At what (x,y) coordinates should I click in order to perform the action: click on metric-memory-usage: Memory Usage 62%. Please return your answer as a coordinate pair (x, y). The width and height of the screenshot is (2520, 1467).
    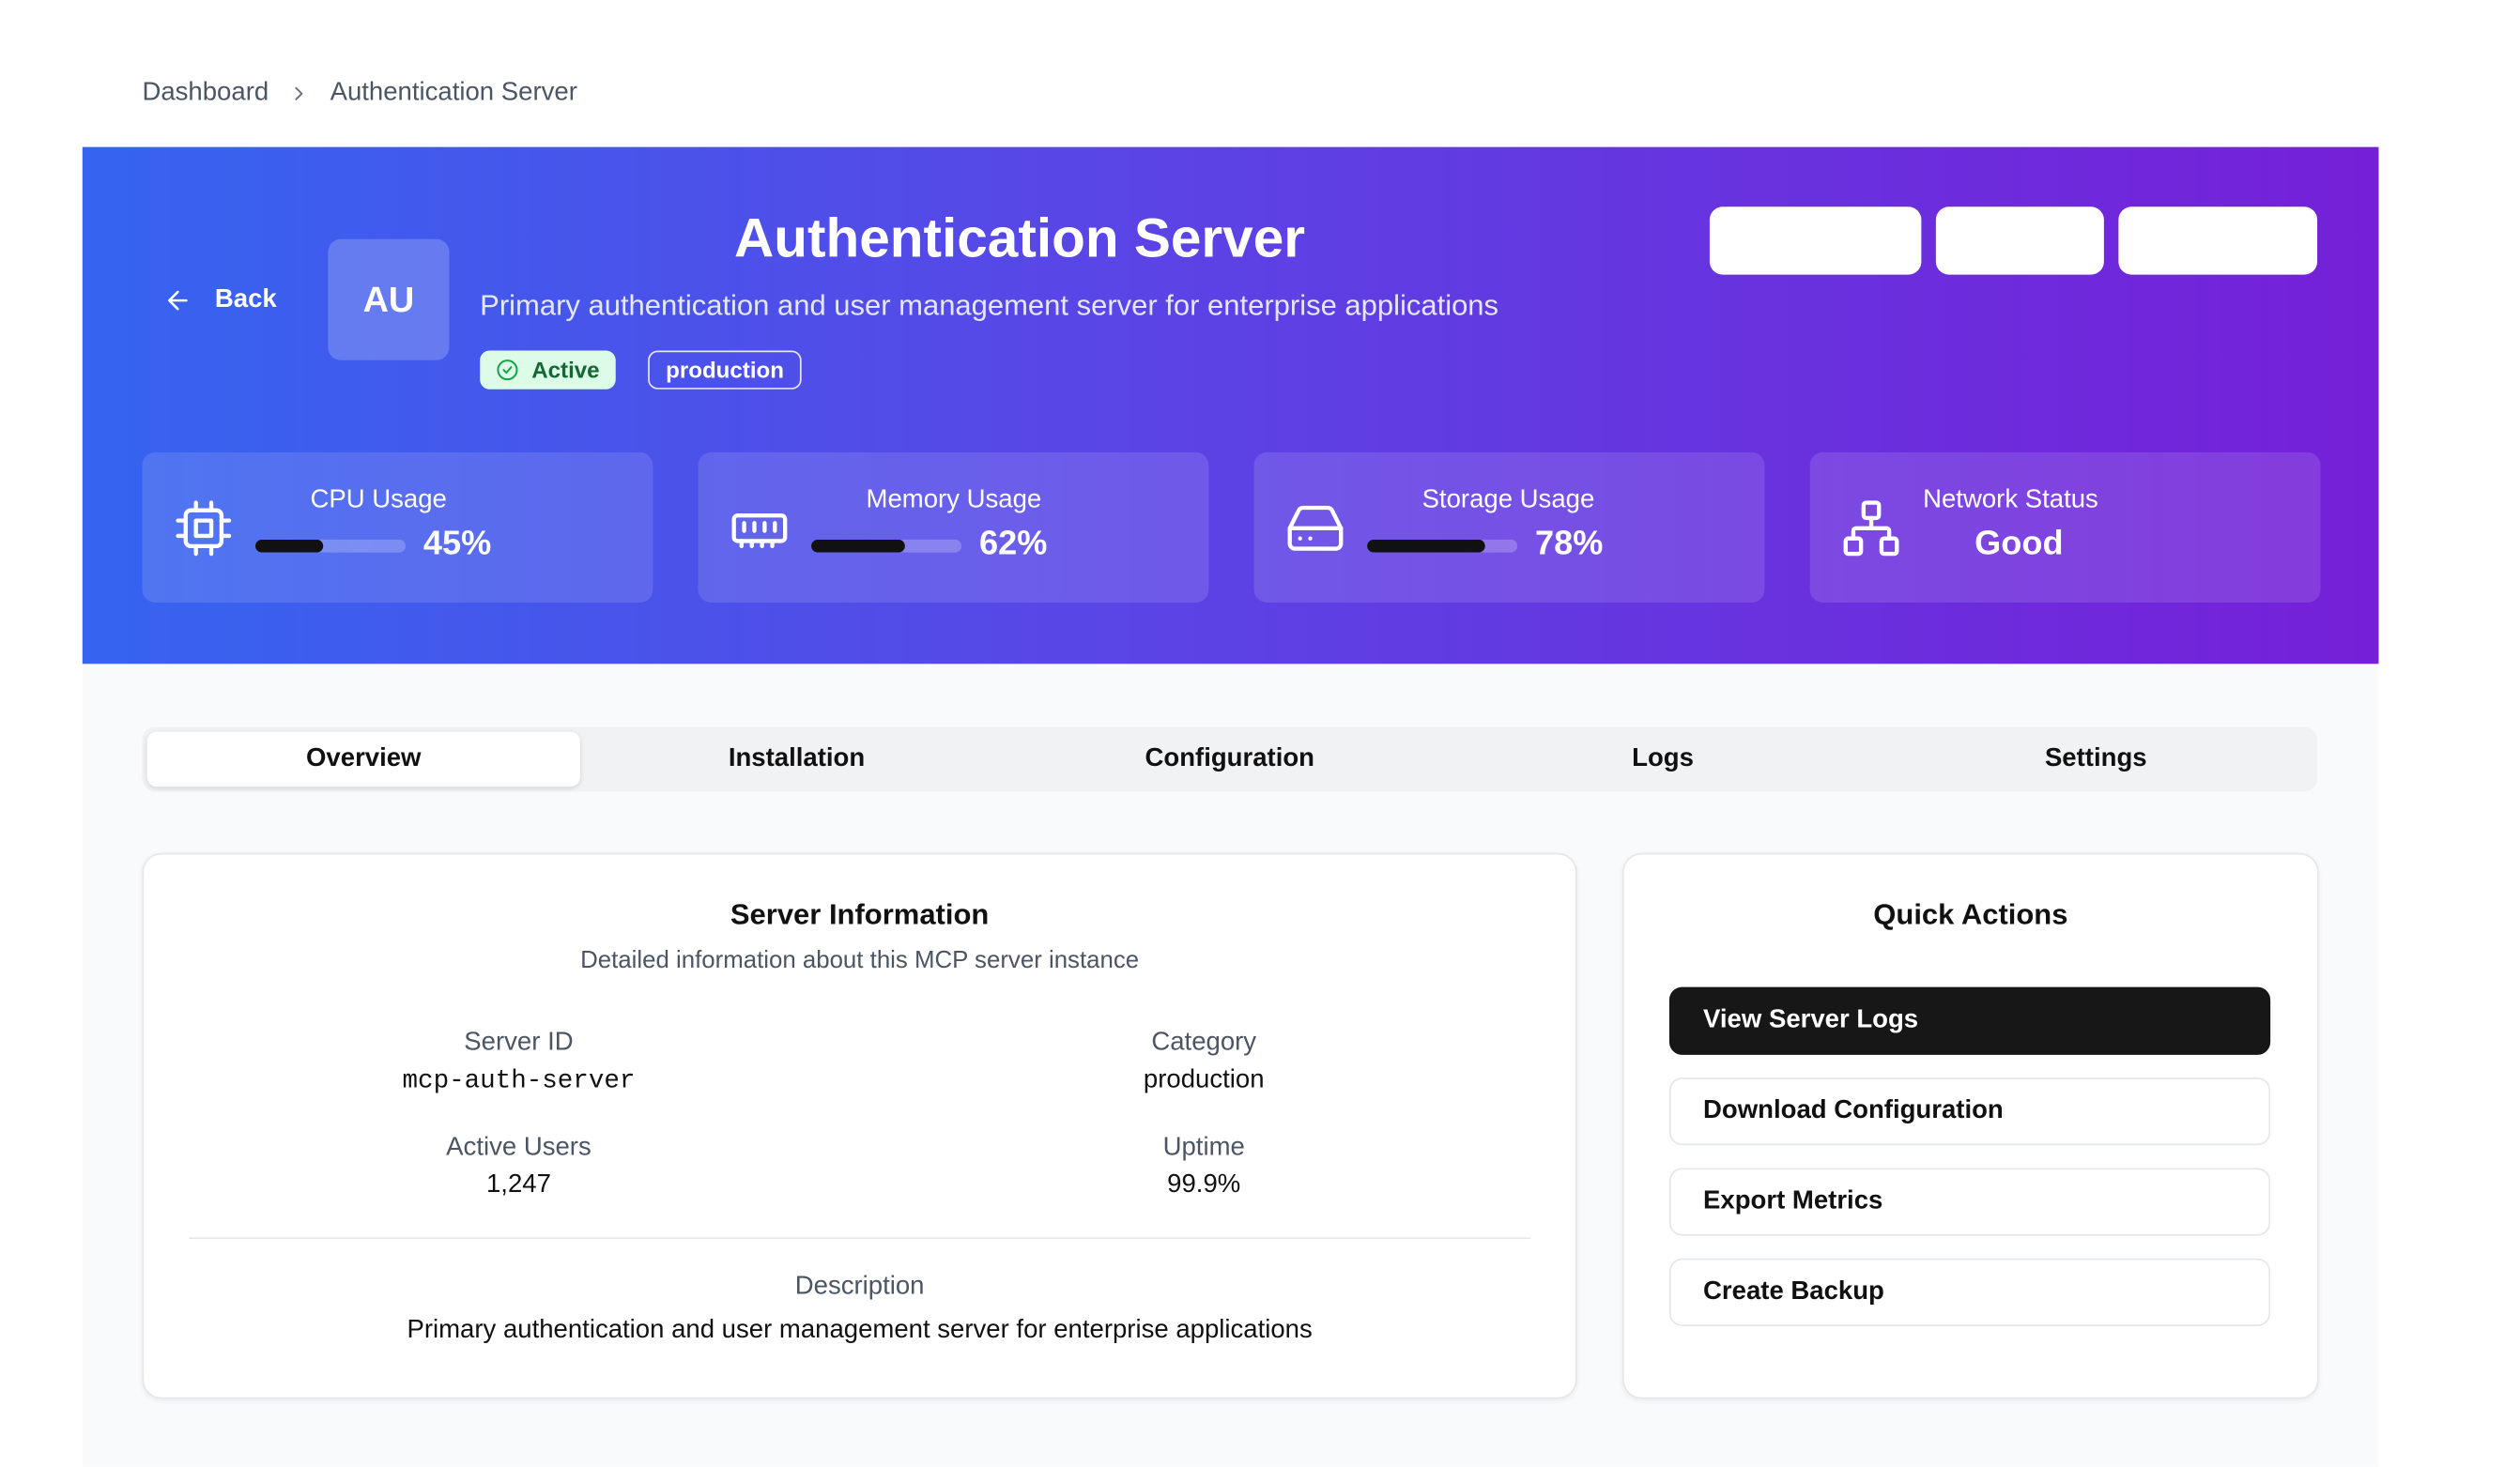
    Looking at the image, I should click on (953, 527).